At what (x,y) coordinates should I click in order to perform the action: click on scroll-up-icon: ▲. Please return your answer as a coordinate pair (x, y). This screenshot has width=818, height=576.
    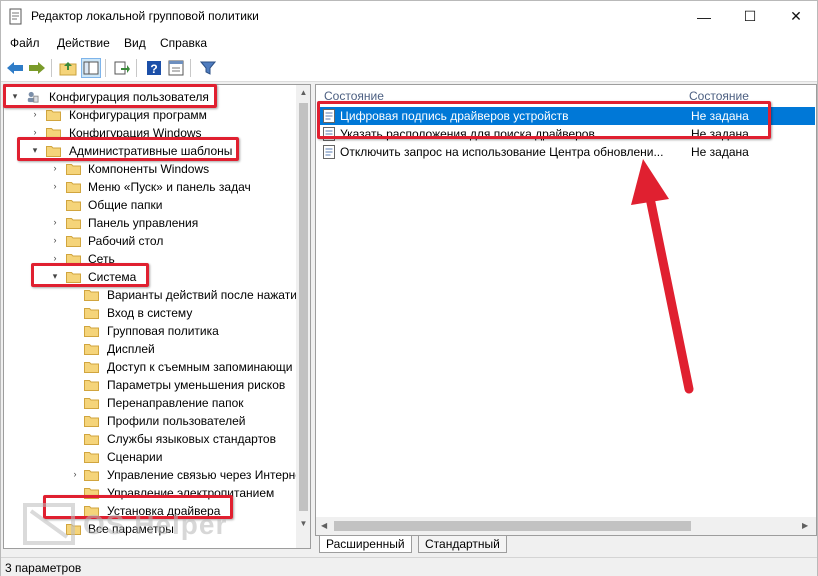
    Looking at the image, I should click on (303, 92).